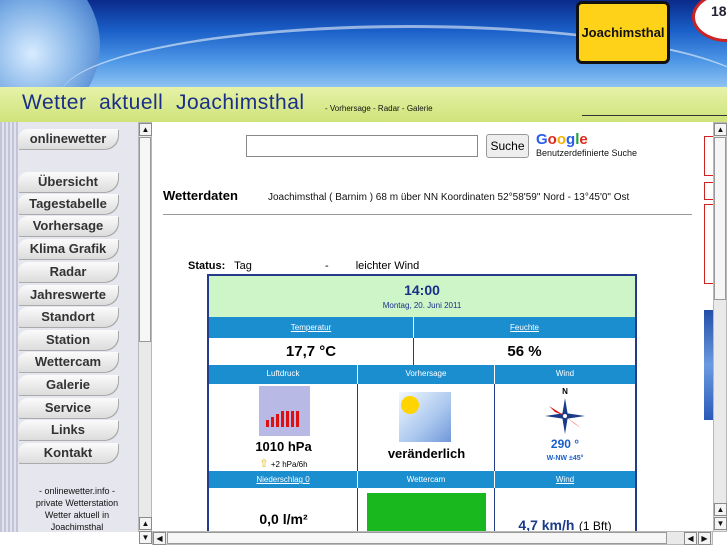 This screenshot has height=545, width=727. I want to click on left-edge-pattern, so click(9, 327).